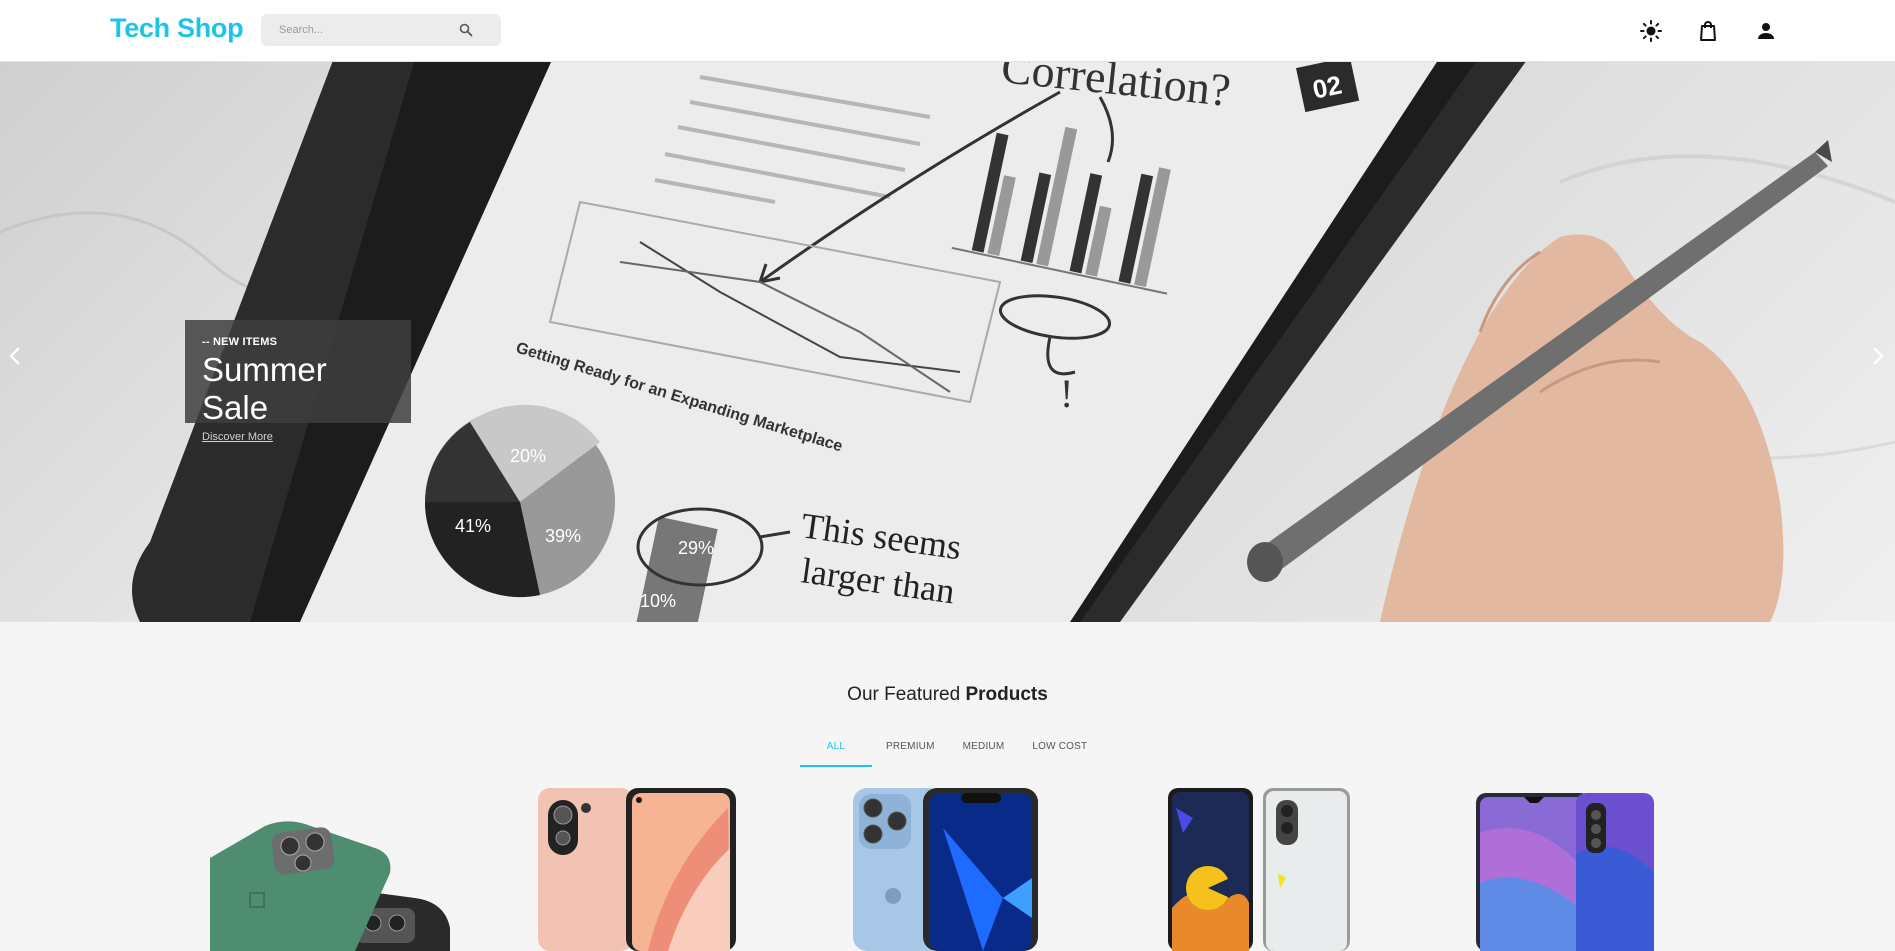  I want to click on product-filter-tabs: ALL PREMIUM MEDIUM LOW COST, so click(950, 753).